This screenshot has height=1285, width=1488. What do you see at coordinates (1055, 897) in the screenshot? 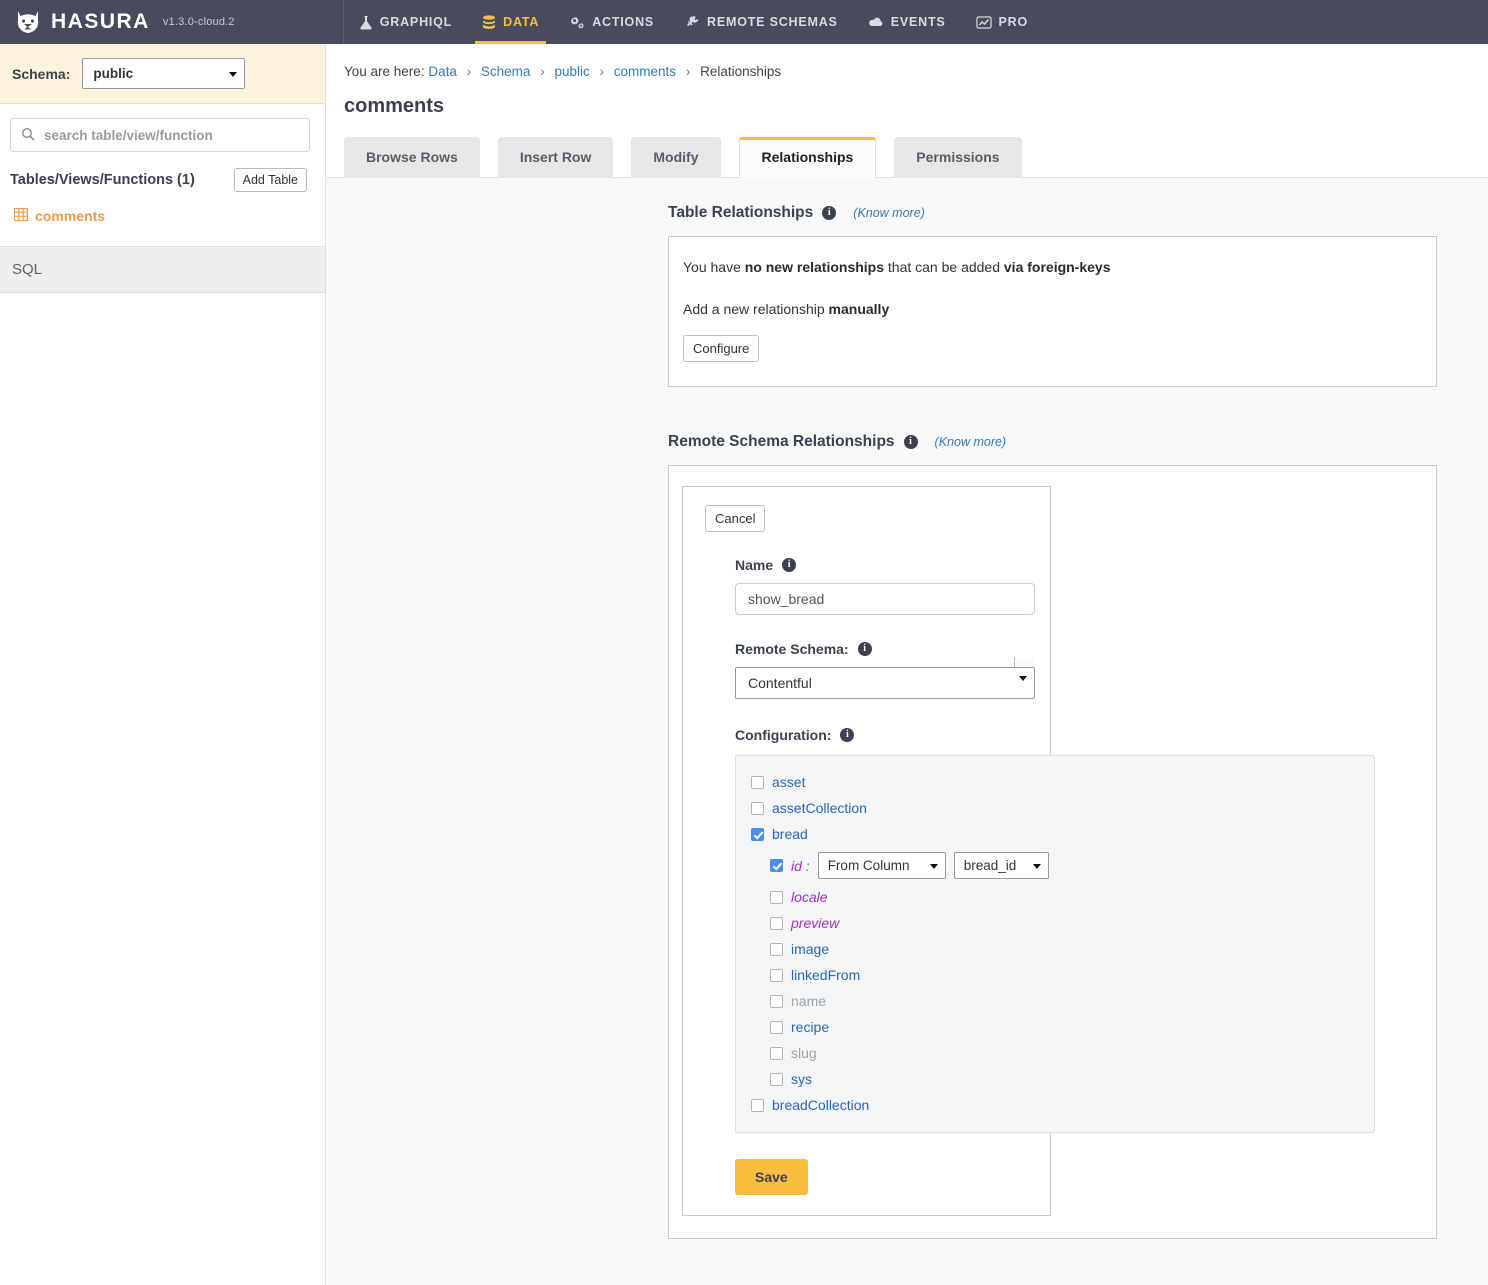
I see `tree-node-locale: locale` at bounding box center [1055, 897].